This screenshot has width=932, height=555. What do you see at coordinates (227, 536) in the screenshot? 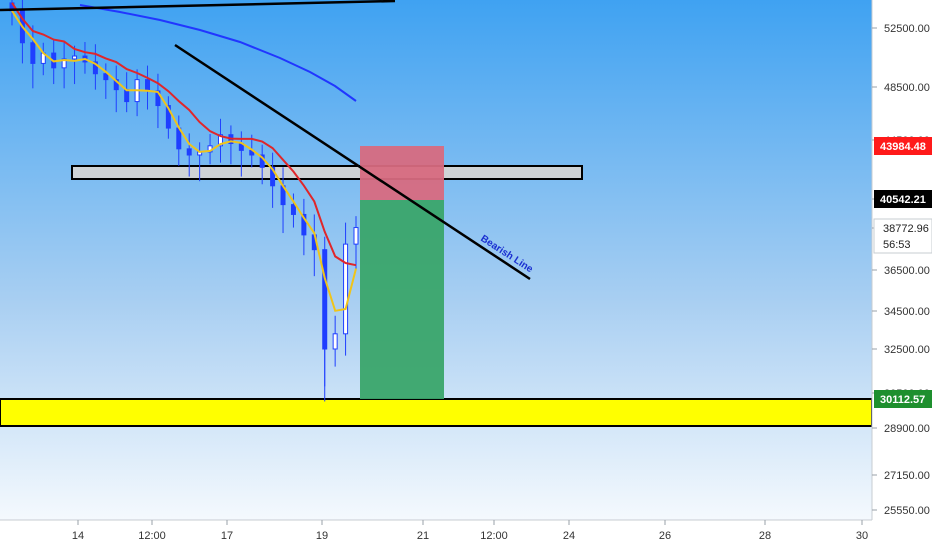
I see `x-tick-label: 17` at bounding box center [227, 536].